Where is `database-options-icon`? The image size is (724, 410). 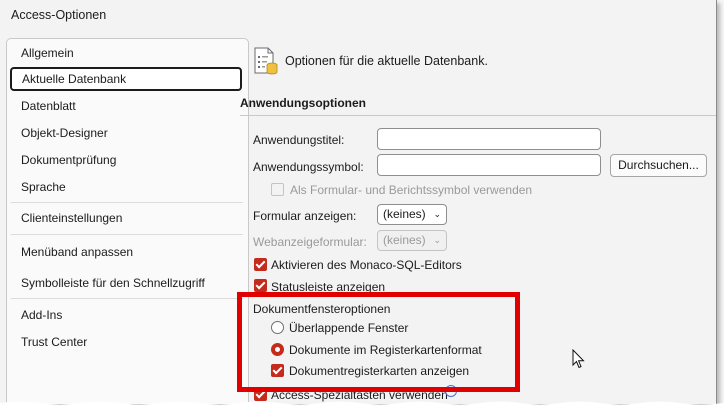
database-options-icon is located at coordinates (266, 61).